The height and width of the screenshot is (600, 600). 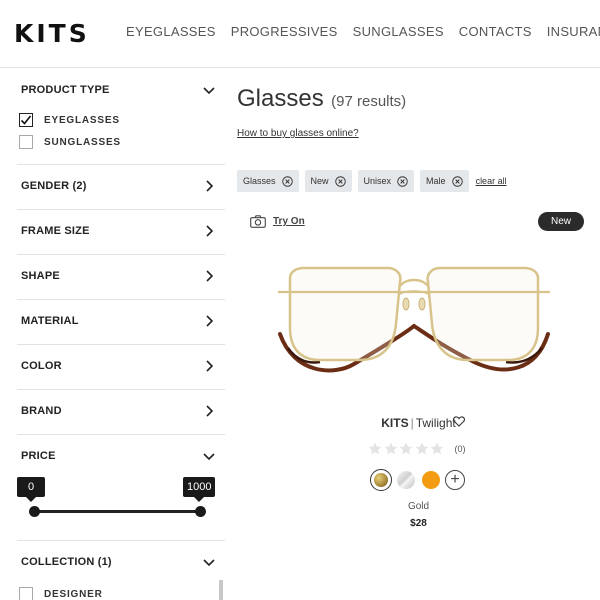 I want to click on active-filters: Glasses New Unisex Male clear all, so click(x=372, y=181).